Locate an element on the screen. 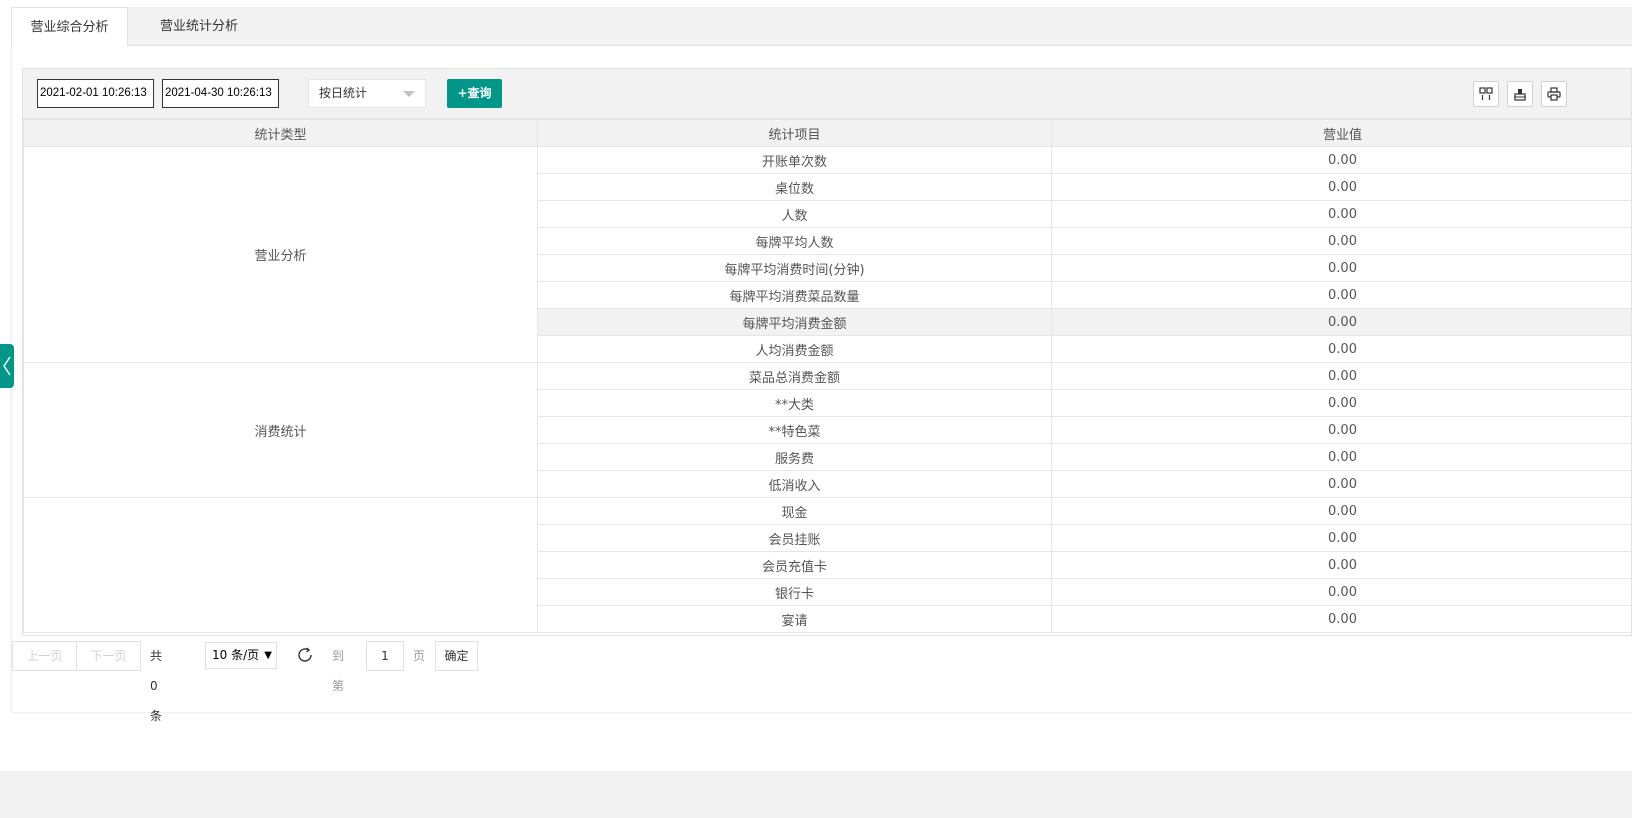 This screenshot has height=818, width=1632. column-header-item: 统计项目 is located at coordinates (794, 133).